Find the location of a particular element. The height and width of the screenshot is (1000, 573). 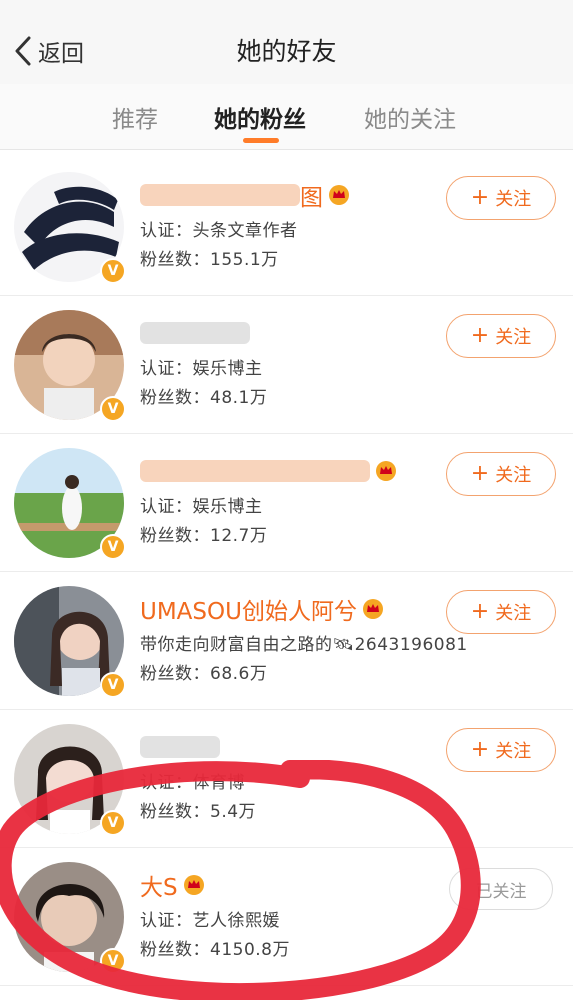

user-fans-count: 粉丝数：155.1万 is located at coordinates (209, 260).